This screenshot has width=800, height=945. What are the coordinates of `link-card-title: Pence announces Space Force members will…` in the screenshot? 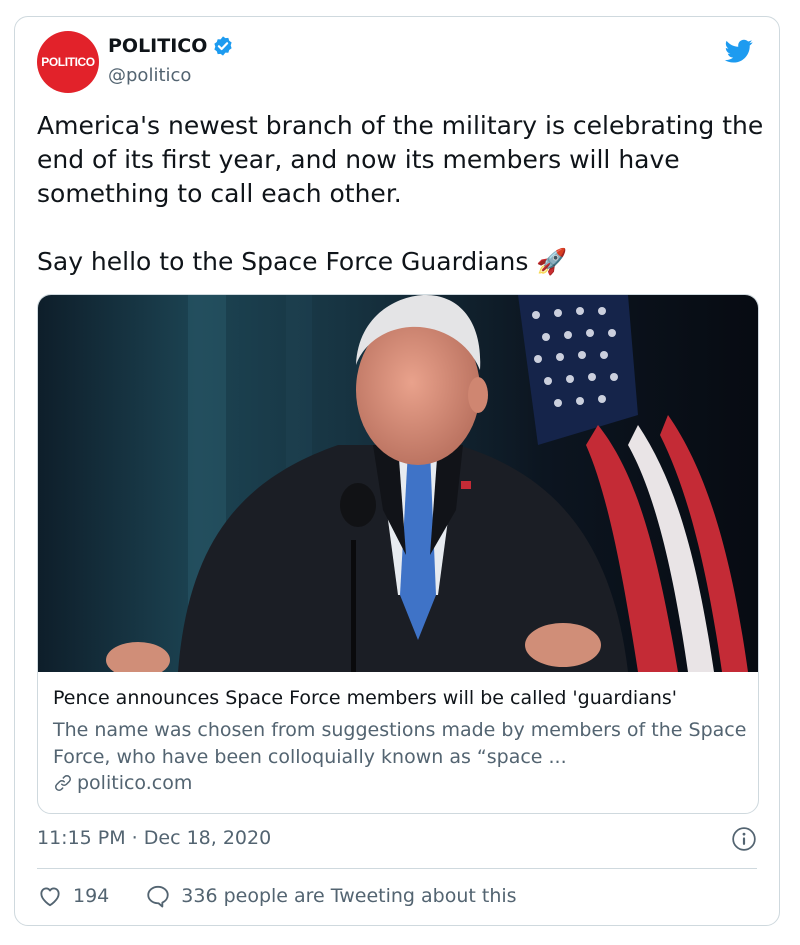 It's located at (365, 698).